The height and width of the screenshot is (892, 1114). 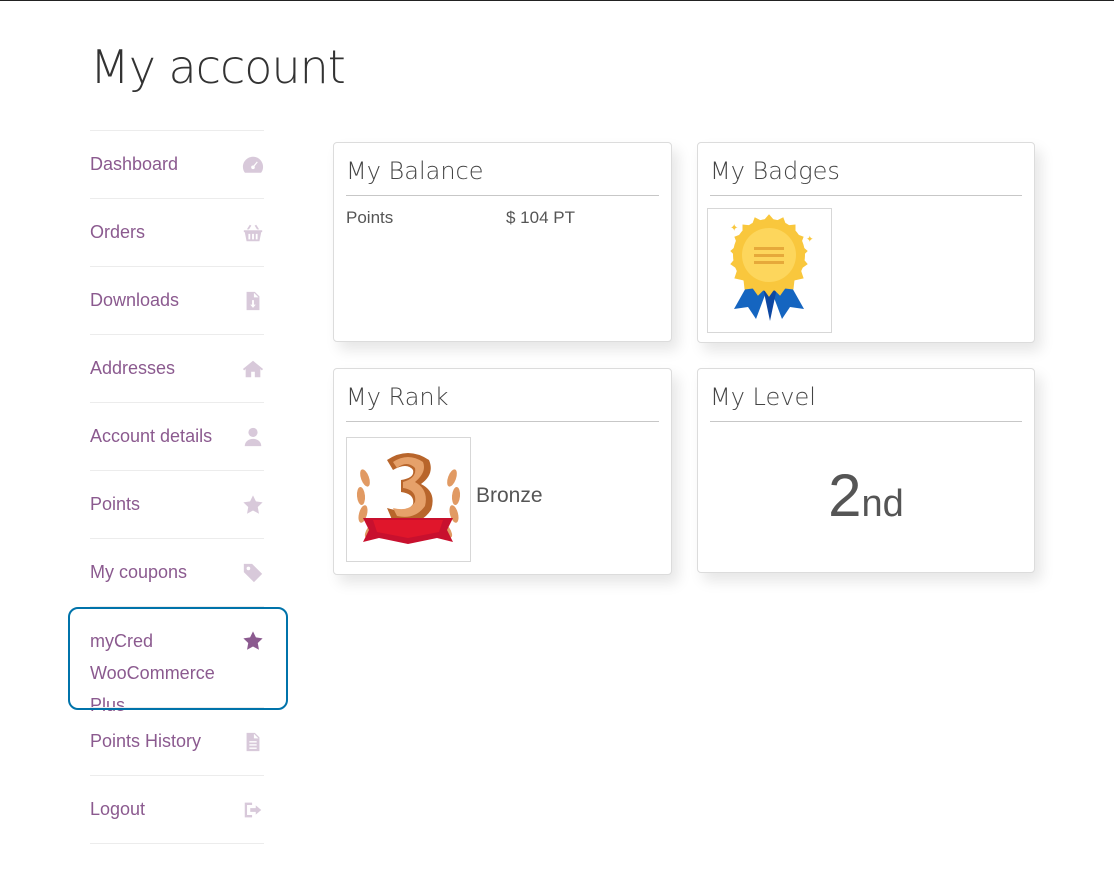 What do you see at coordinates (253, 233) in the screenshot?
I see `basket-icon` at bounding box center [253, 233].